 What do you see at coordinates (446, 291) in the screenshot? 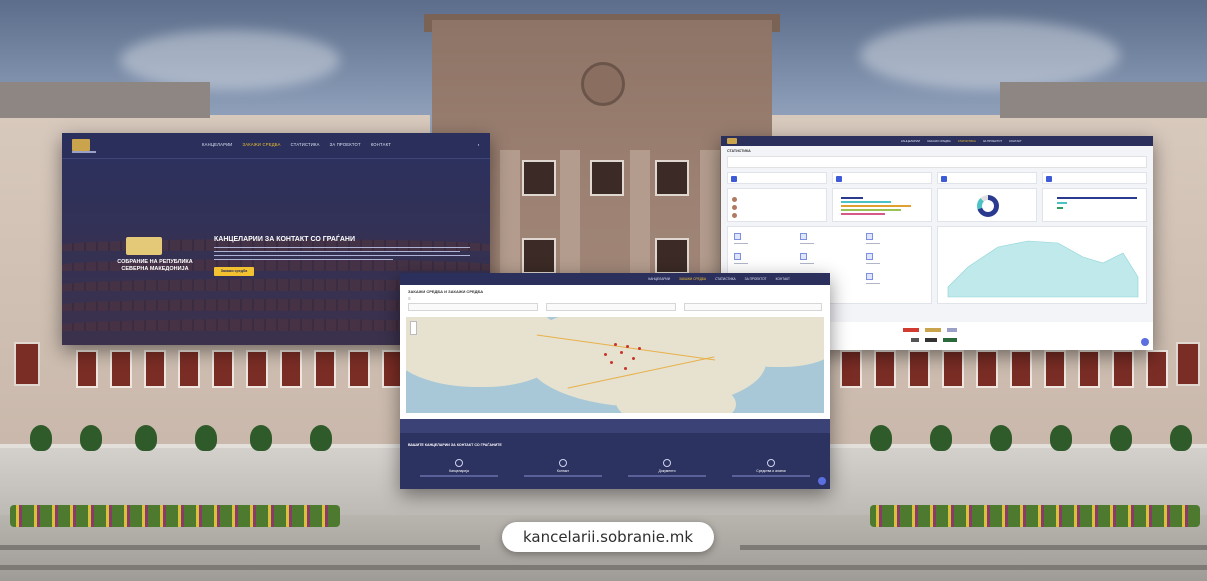
I see `page-title: ЗАКАЖИ СРЕДБА И ЗАКАЖИ СРЕДБА` at bounding box center [446, 291].